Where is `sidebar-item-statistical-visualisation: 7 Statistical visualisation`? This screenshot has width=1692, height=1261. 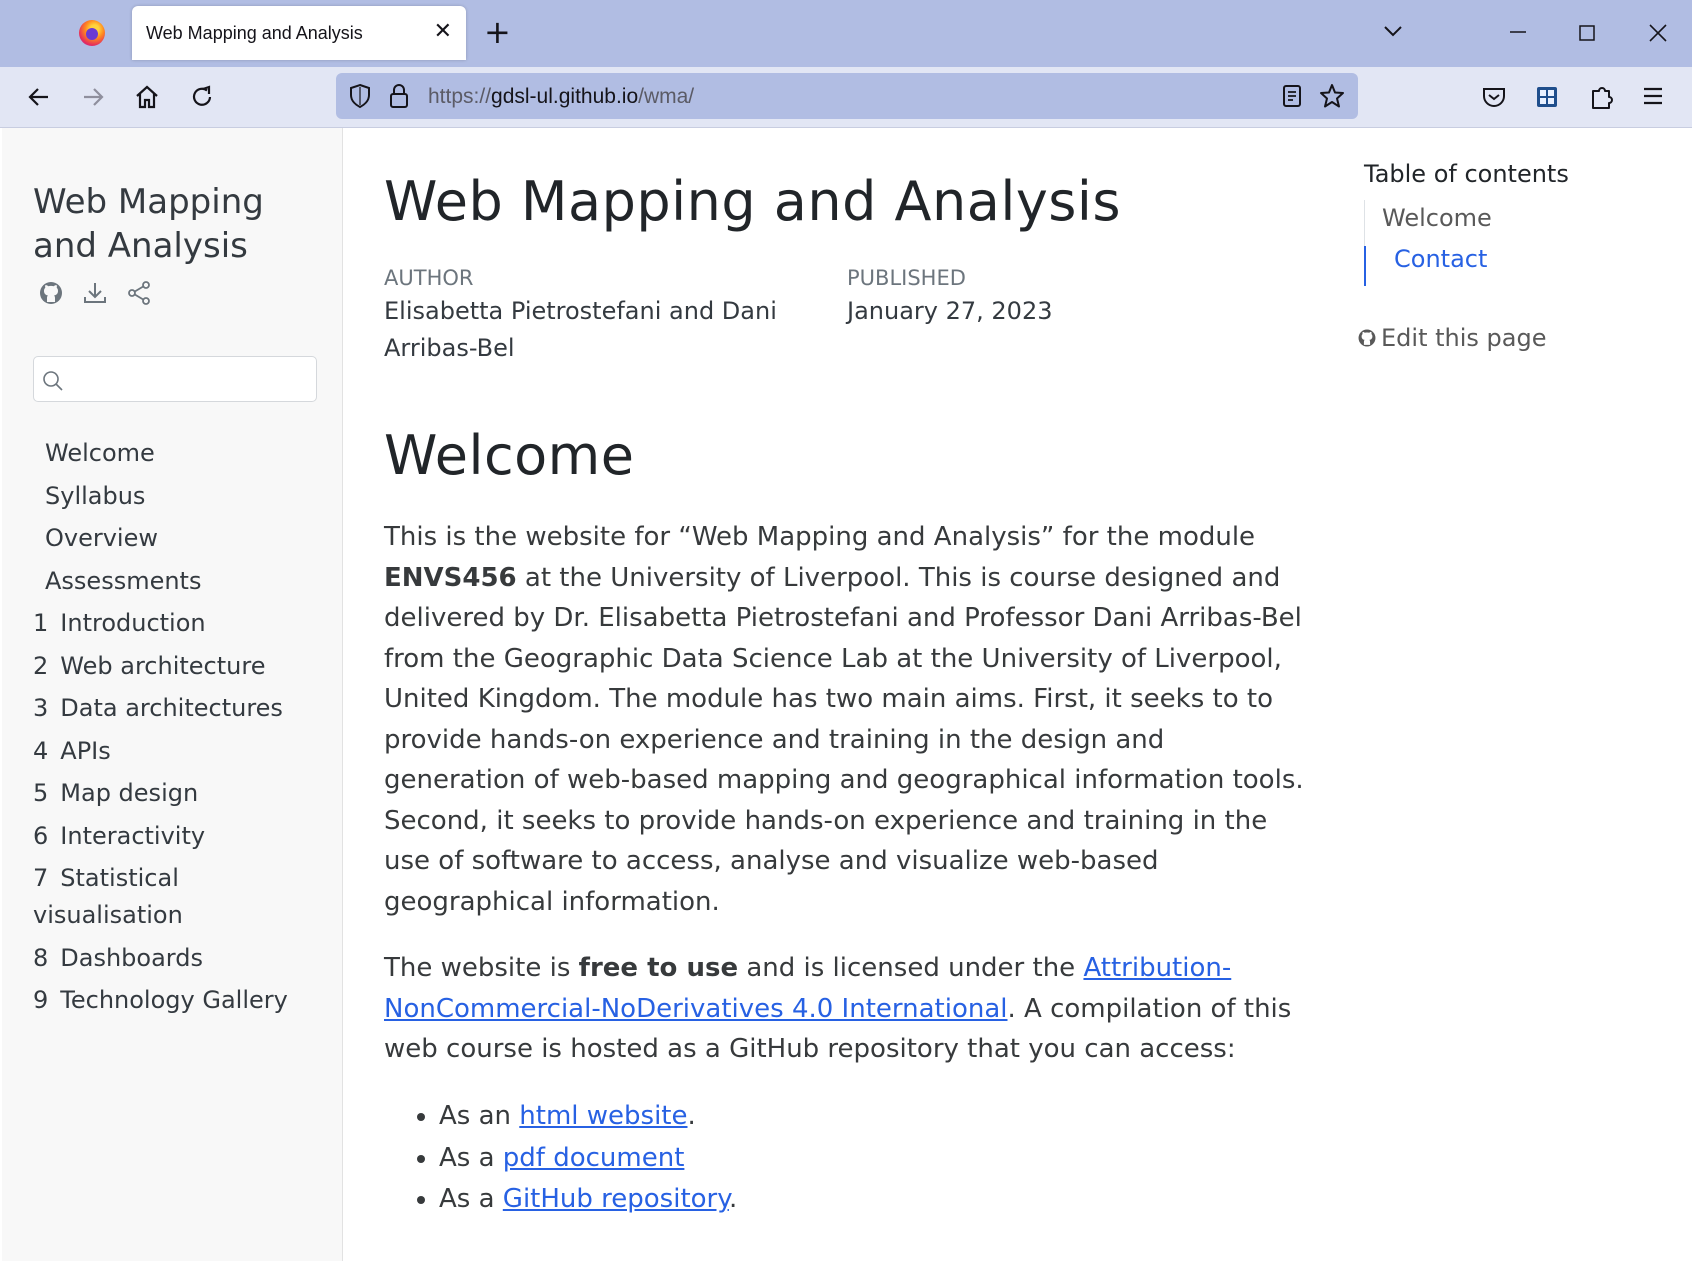 sidebar-item-statistical-visualisation: 7 Statistical visualisation is located at coordinates (133, 897).